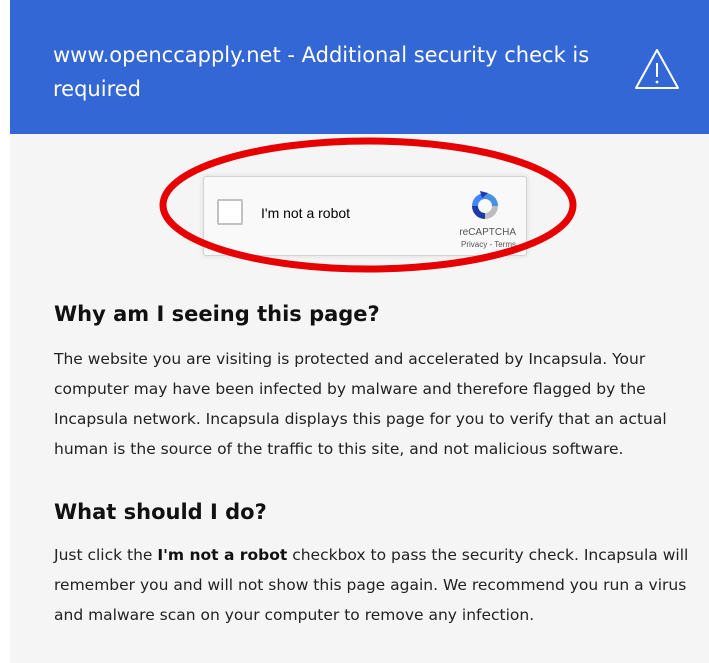 The width and height of the screenshot is (709, 663). Describe the element at coordinates (106, 555) in the screenshot. I see `what-body-prefix: Just click the` at that location.